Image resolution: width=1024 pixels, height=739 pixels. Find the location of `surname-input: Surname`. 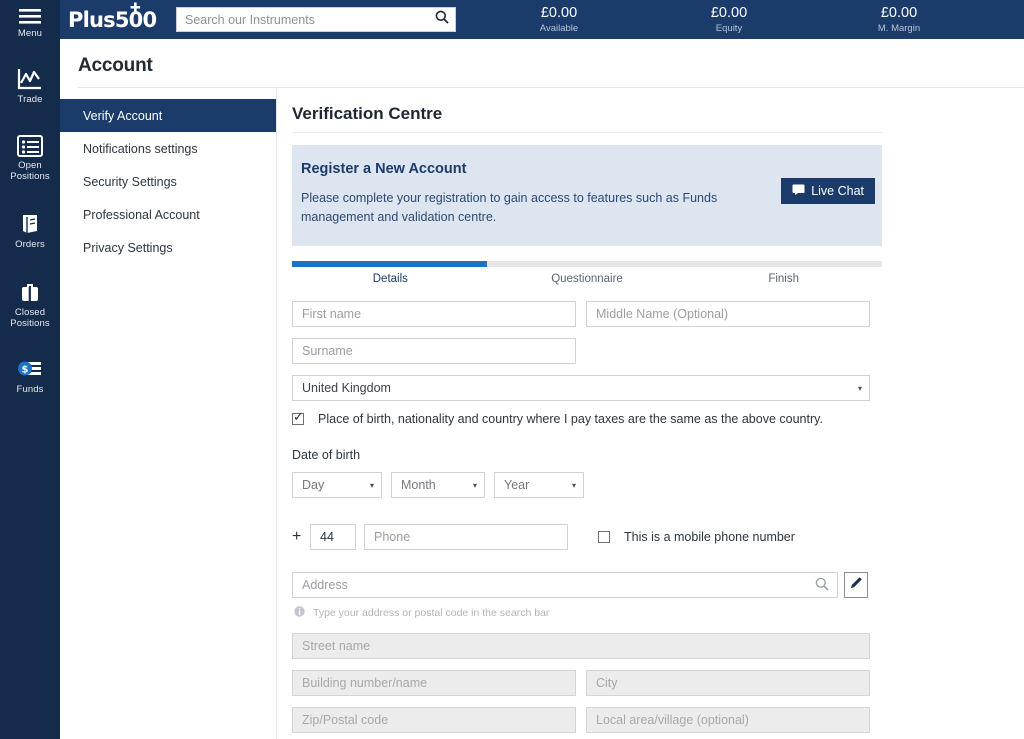

surname-input: Surname is located at coordinates (434, 351).